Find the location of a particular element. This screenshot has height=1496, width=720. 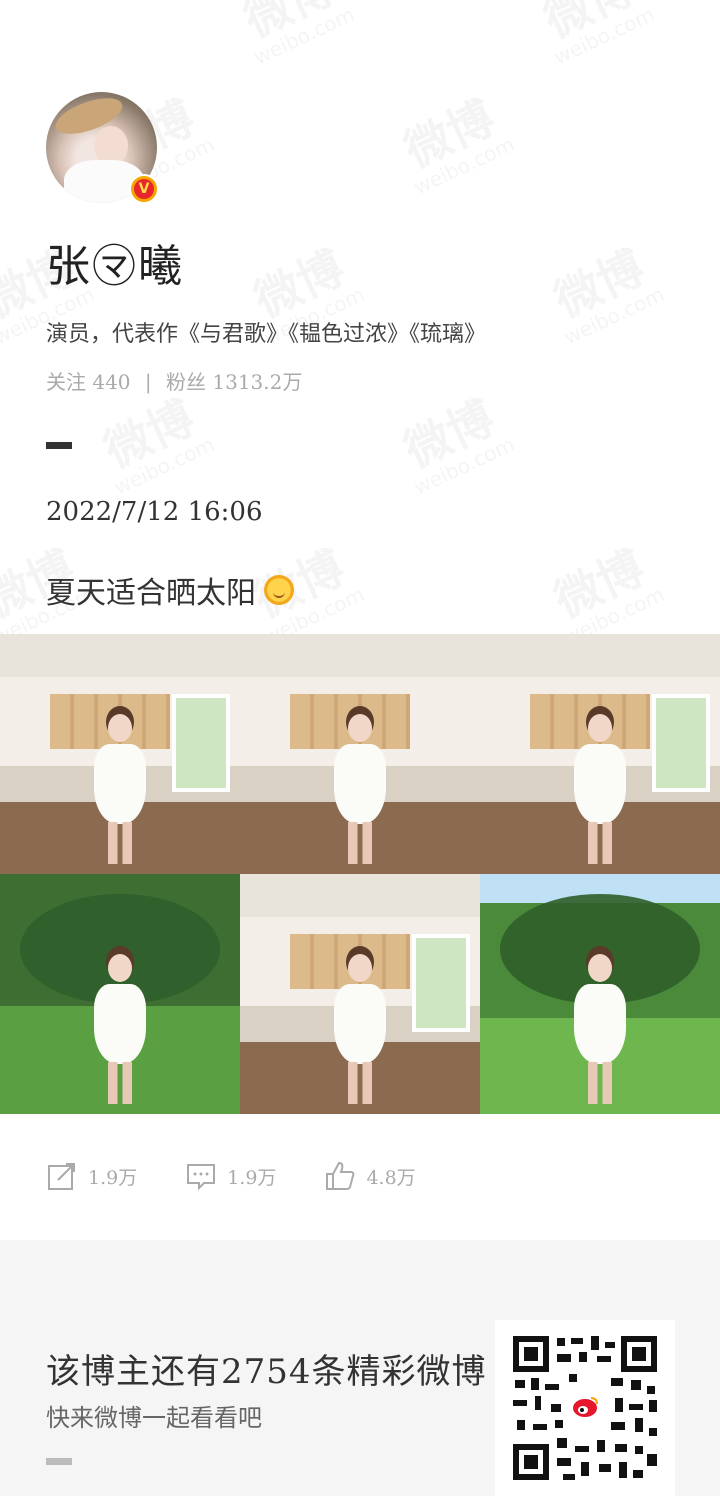

profile-bio: 演员，代表作《与君歌》《韫色过浓》《琉璃》 is located at coordinates (266, 334).